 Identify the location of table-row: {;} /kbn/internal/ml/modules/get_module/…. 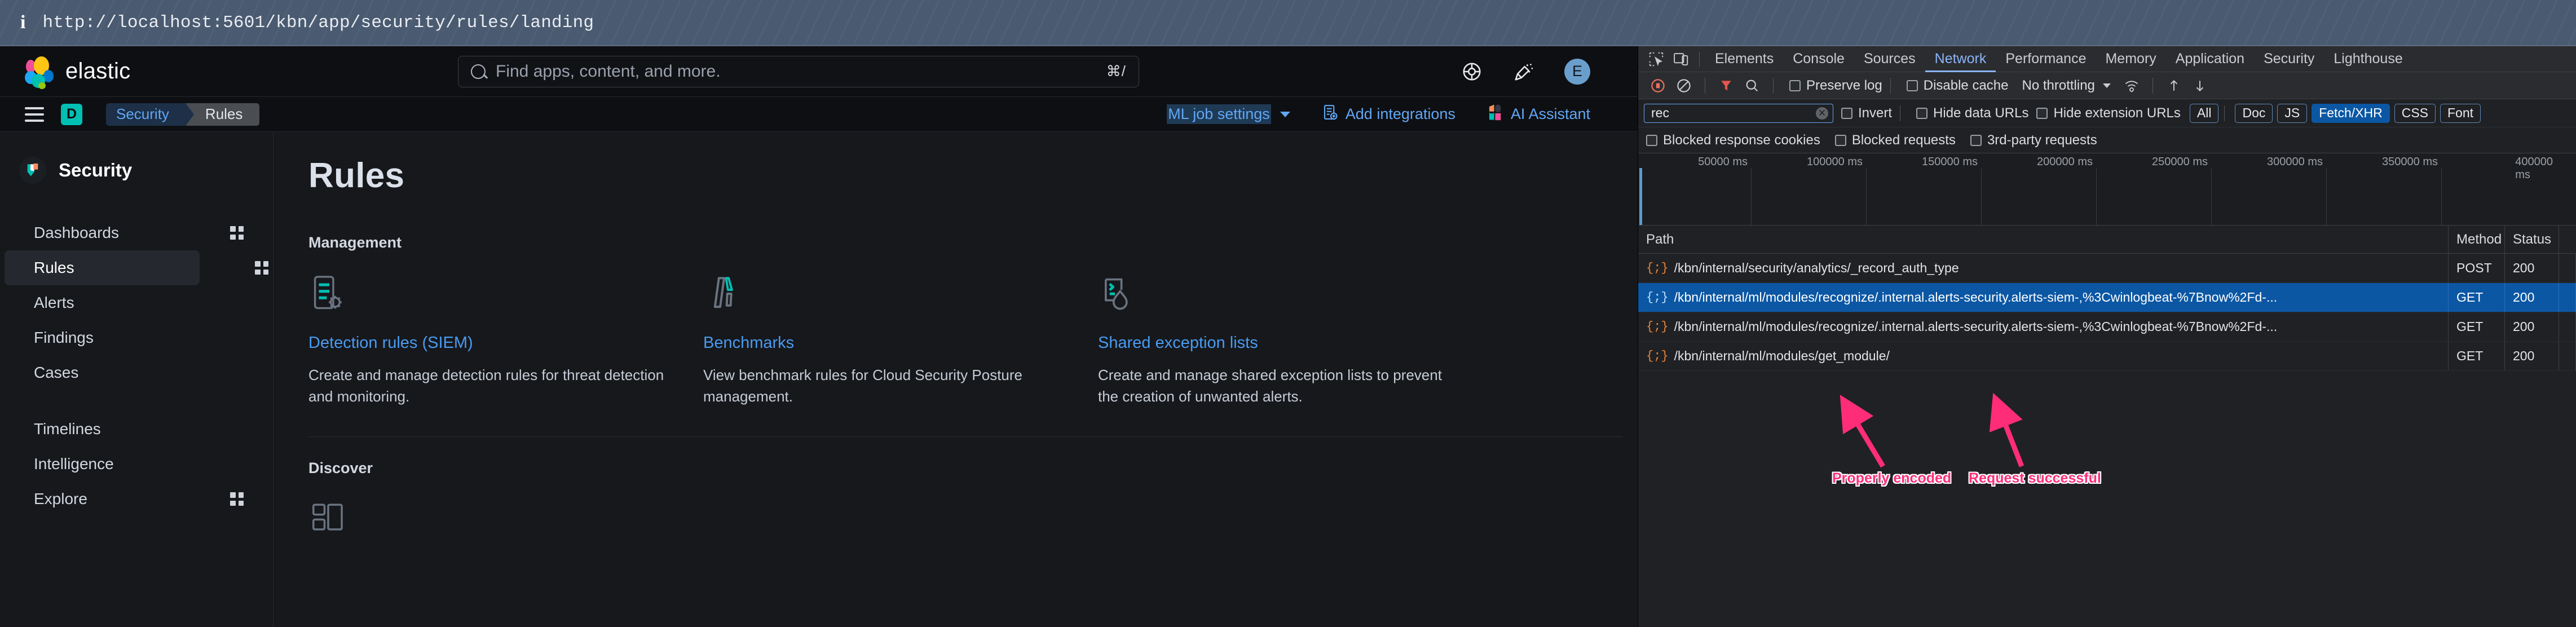
(2107, 357).